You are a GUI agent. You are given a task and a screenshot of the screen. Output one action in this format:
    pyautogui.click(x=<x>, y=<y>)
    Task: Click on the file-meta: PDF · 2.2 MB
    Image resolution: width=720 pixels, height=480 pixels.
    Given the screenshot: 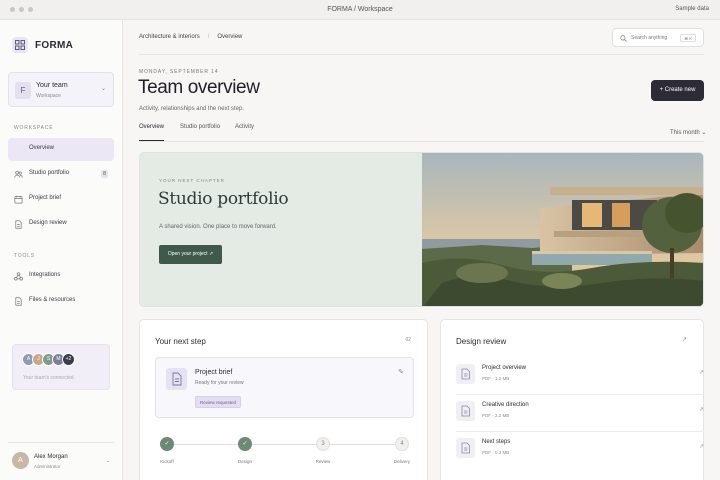 What is the action you would take?
    pyautogui.click(x=496, y=415)
    